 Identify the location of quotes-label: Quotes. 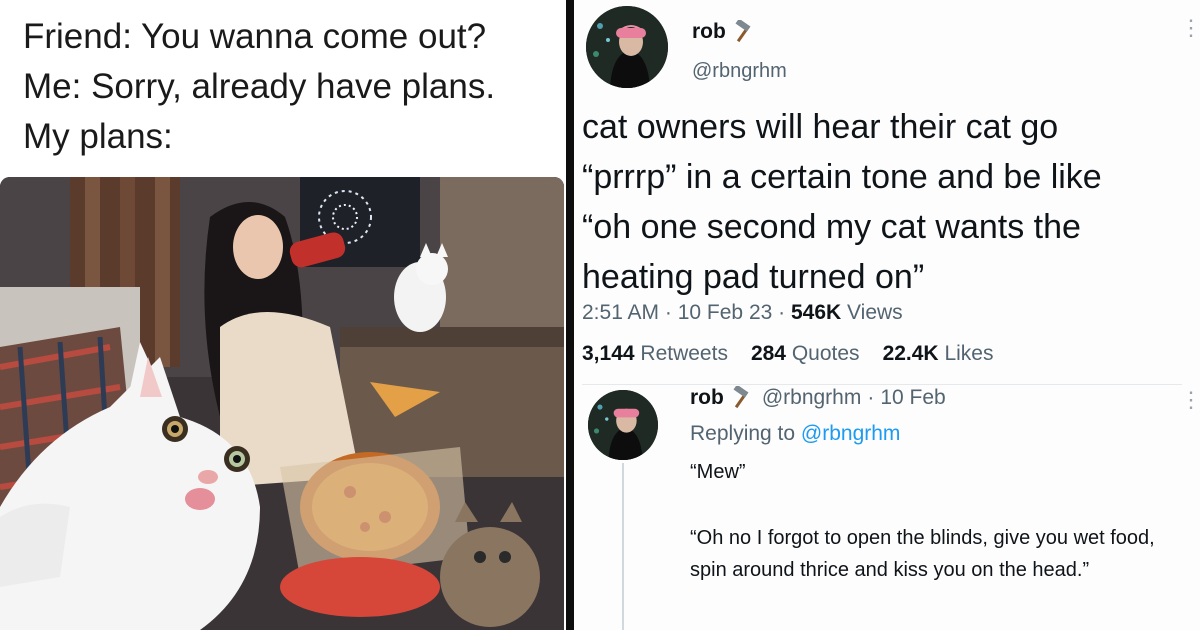
(825, 353).